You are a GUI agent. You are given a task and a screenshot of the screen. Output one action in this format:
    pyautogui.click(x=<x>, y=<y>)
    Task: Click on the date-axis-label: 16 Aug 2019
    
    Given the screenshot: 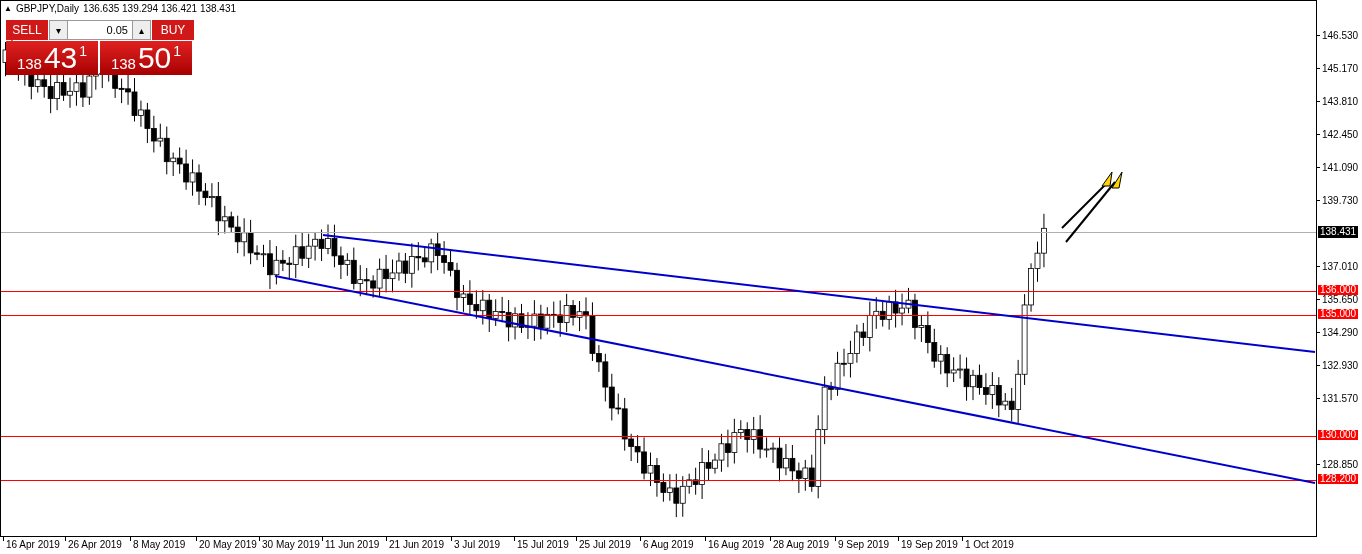 What is the action you would take?
    pyautogui.click(x=736, y=545)
    